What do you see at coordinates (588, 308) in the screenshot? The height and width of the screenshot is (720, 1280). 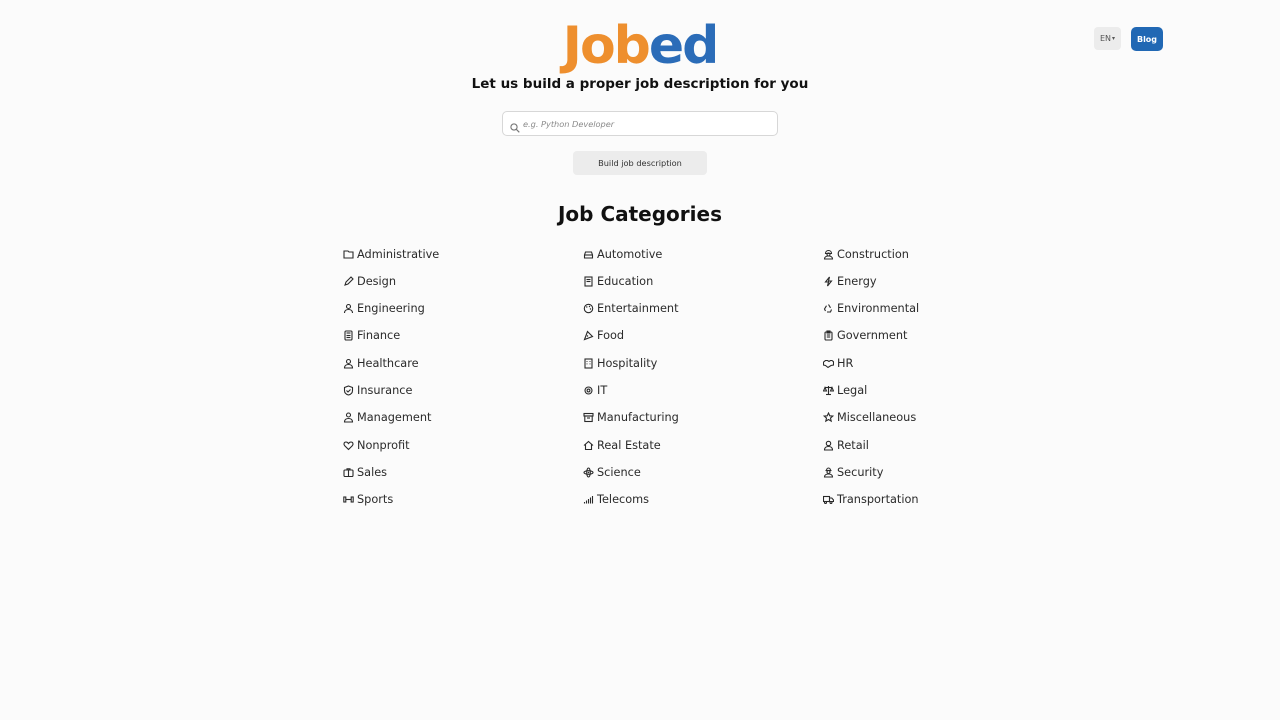 I see `palette-icon` at bounding box center [588, 308].